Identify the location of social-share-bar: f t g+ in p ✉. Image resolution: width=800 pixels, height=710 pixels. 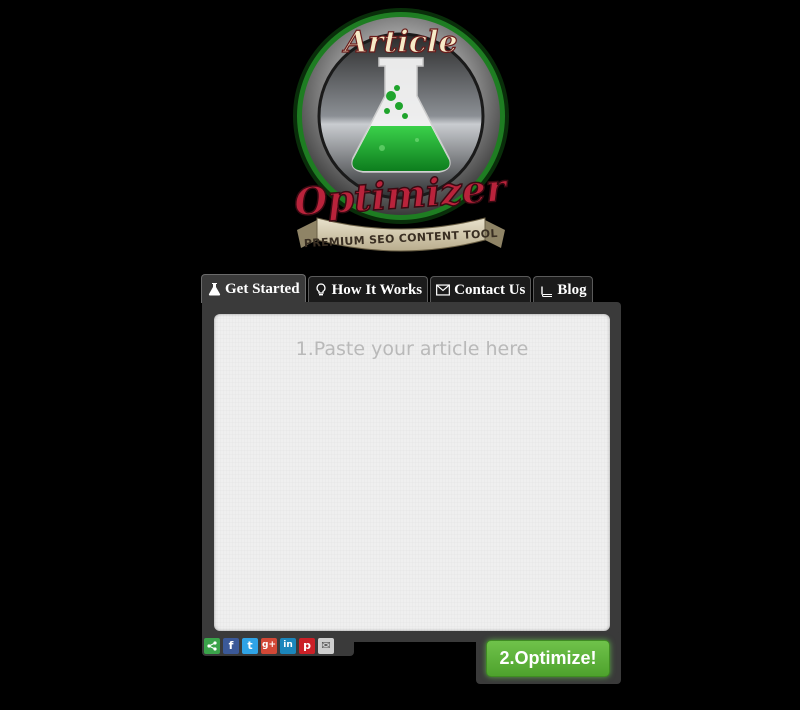
(278, 645).